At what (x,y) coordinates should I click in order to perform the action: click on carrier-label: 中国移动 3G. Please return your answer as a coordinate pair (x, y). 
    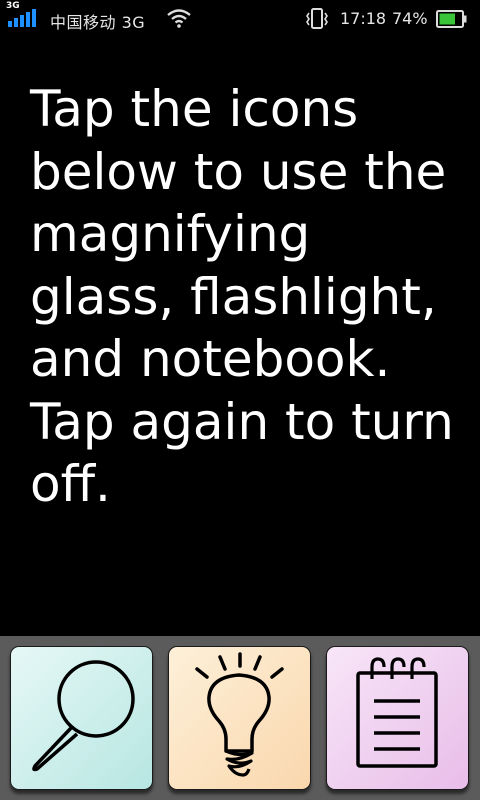
    Looking at the image, I should click on (98, 22).